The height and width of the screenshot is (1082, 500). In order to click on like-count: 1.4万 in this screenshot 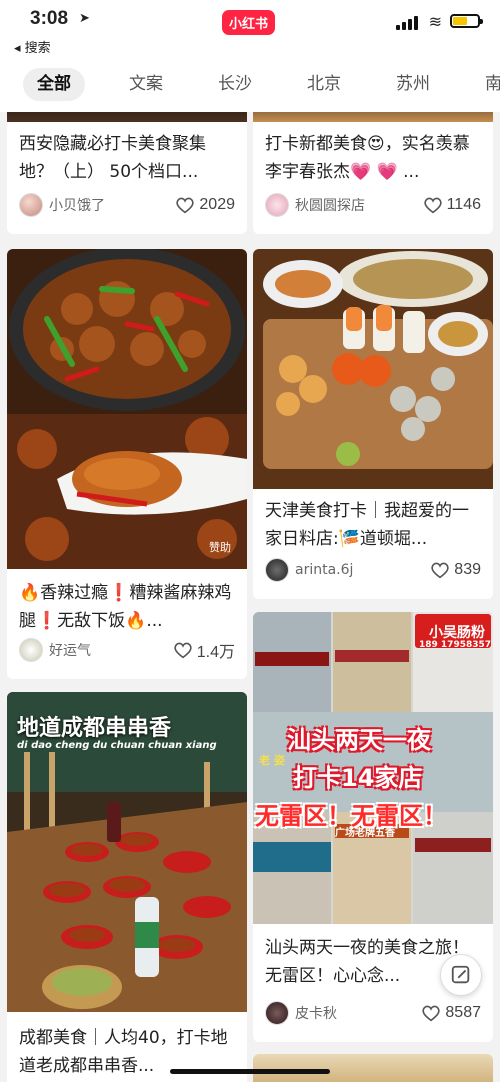, I will do `click(215, 652)`.